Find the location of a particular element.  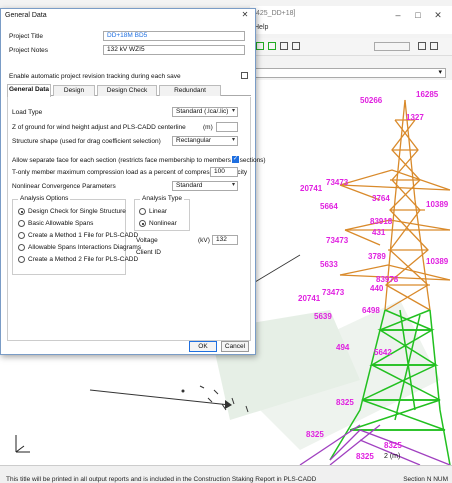

options-icon is located at coordinates (434, 46).